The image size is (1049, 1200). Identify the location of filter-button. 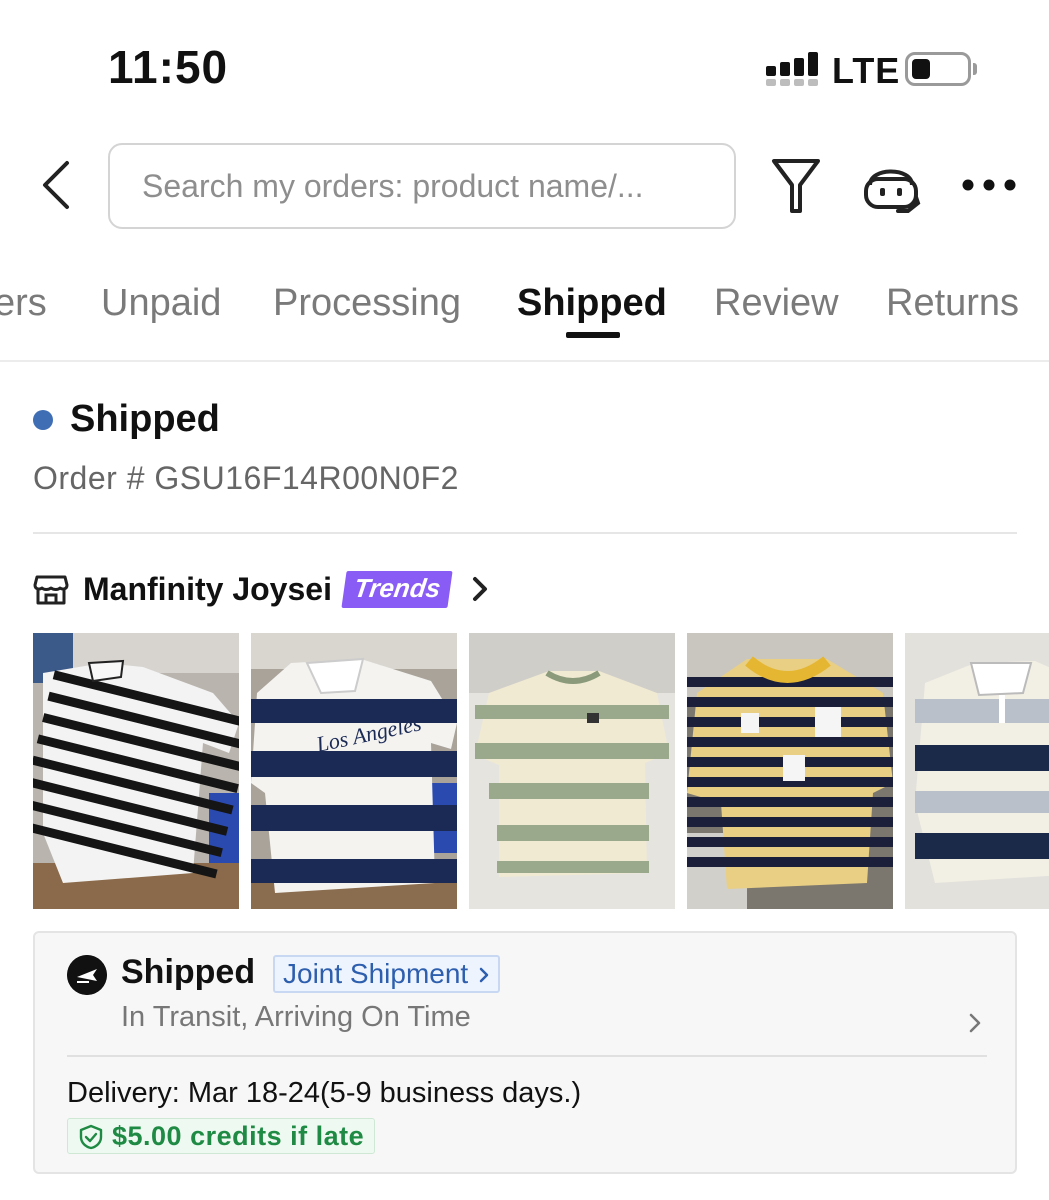
(796, 186).